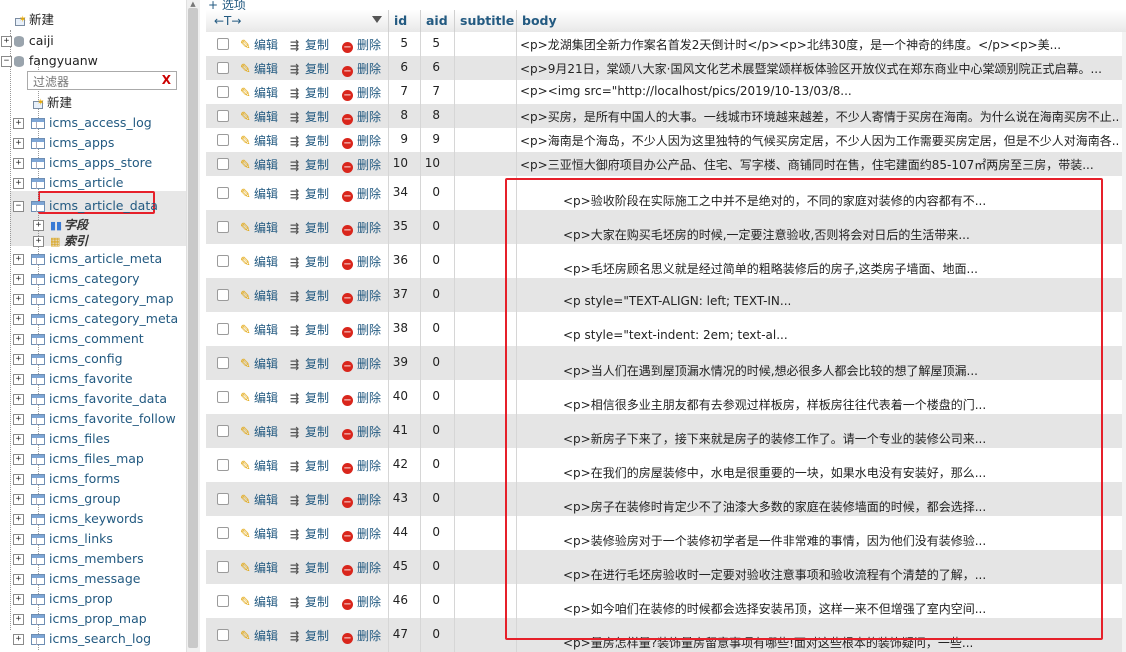 The width and height of the screenshot is (1126, 652). What do you see at coordinates (100, 638) in the screenshot?
I see `table-icms_search_log: icms_search_log` at bounding box center [100, 638].